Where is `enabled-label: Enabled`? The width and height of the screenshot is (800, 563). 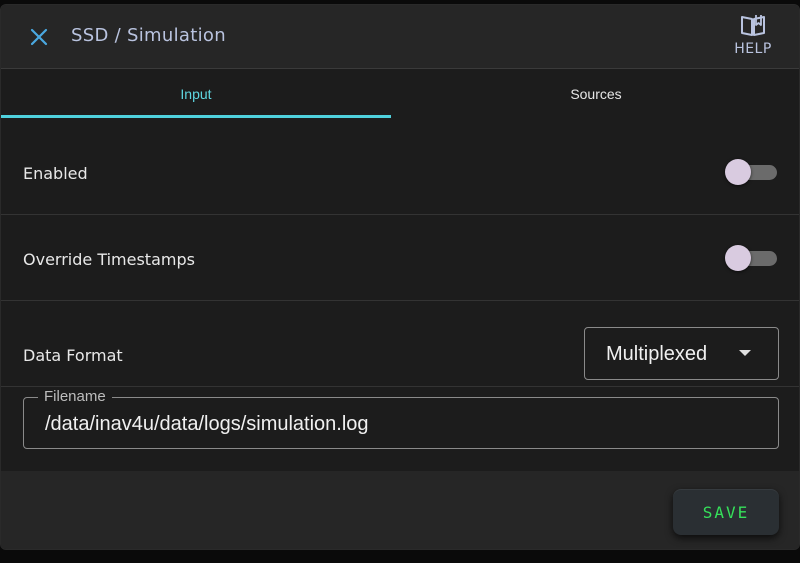 enabled-label: Enabled is located at coordinates (55, 173).